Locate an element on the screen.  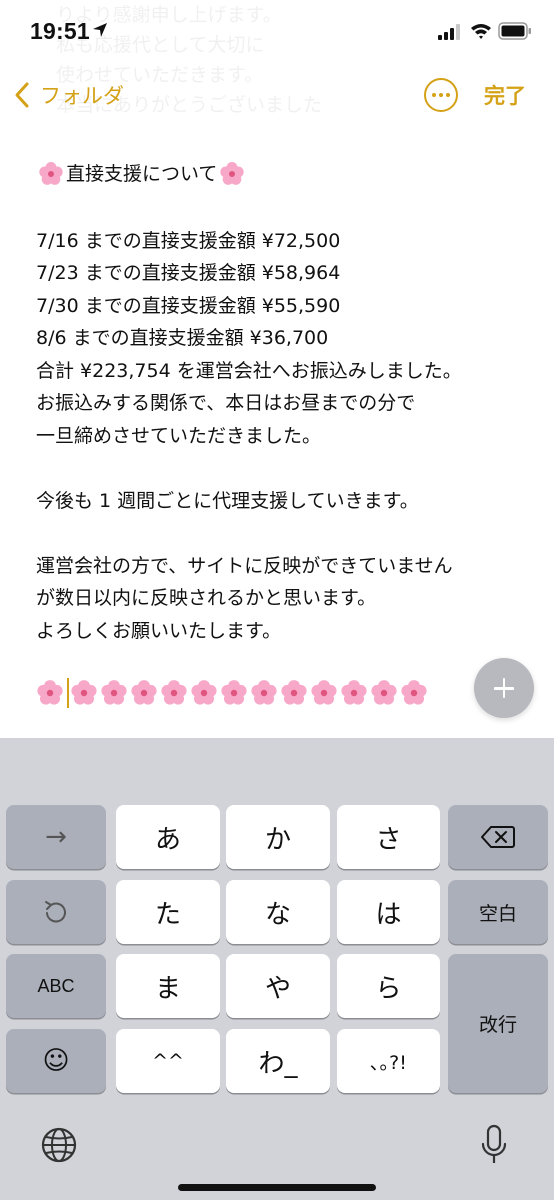
space-key: 空白 is located at coordinates (498, 912).